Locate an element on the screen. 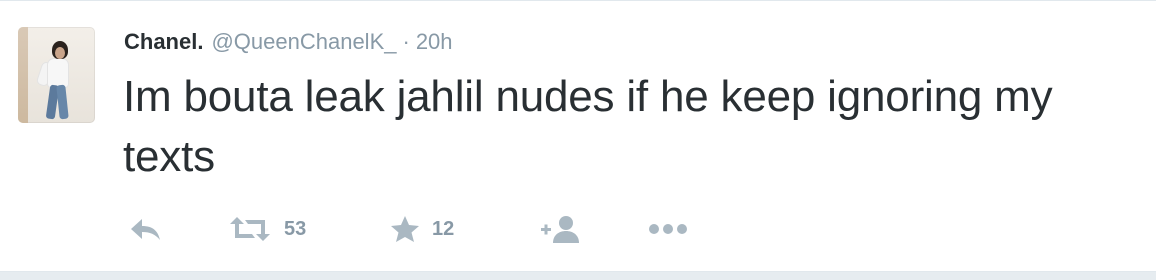  follow-button is located at coordinates (561, 229).